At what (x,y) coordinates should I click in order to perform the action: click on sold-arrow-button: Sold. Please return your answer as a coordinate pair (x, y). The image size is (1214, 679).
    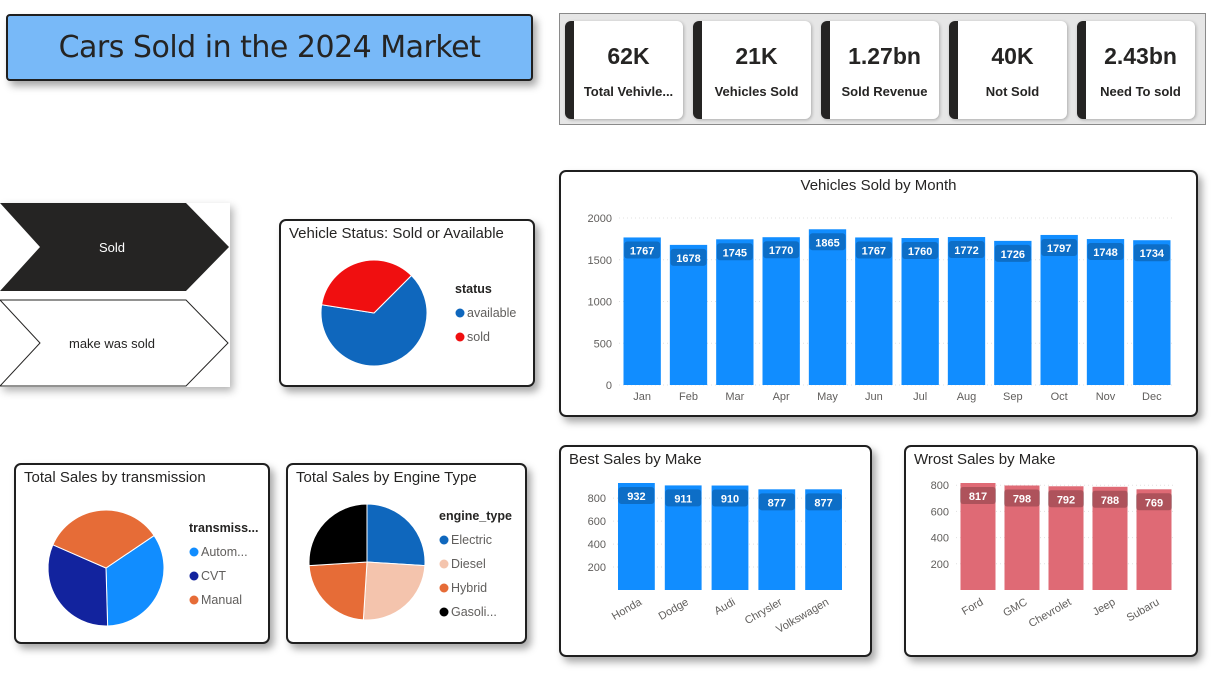
    Looking at the image, I should click on (114, 247).